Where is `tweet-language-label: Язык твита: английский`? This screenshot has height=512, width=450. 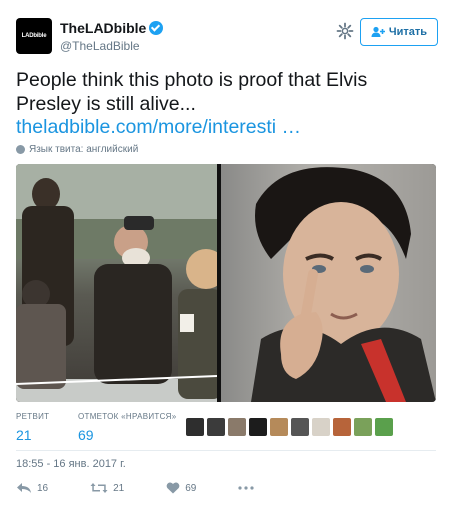
tweet-language-label: Язык твита: английский is located at coordinates (84, 149).